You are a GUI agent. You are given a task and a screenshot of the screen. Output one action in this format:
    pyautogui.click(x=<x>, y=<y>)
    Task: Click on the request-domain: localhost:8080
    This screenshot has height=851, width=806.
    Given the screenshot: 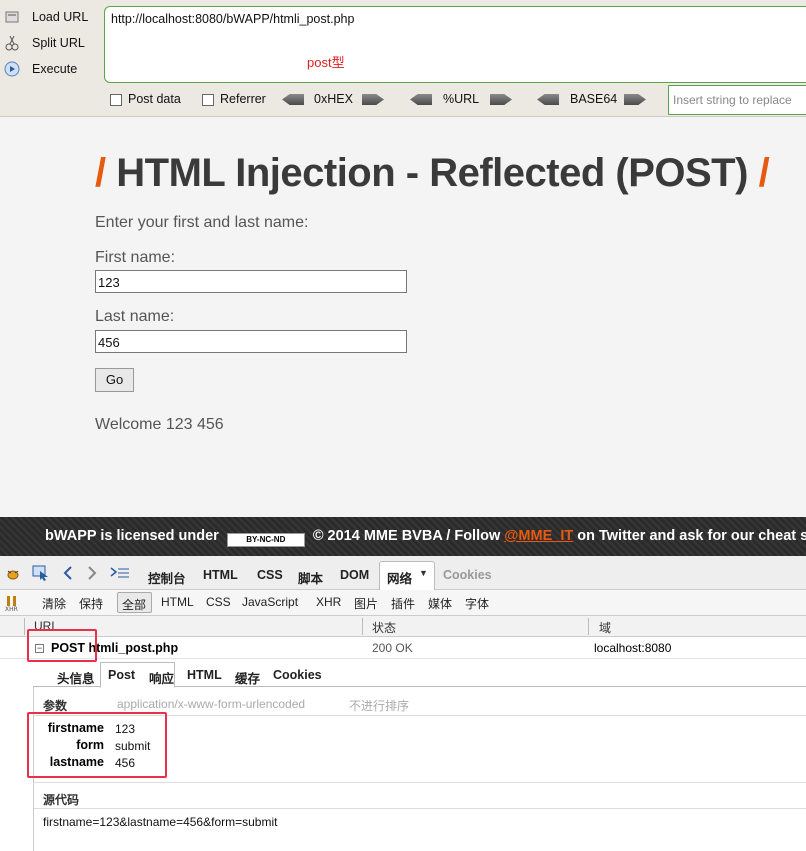 What is the action you would take?
    pyautogui.click(x=633, y=648)
    